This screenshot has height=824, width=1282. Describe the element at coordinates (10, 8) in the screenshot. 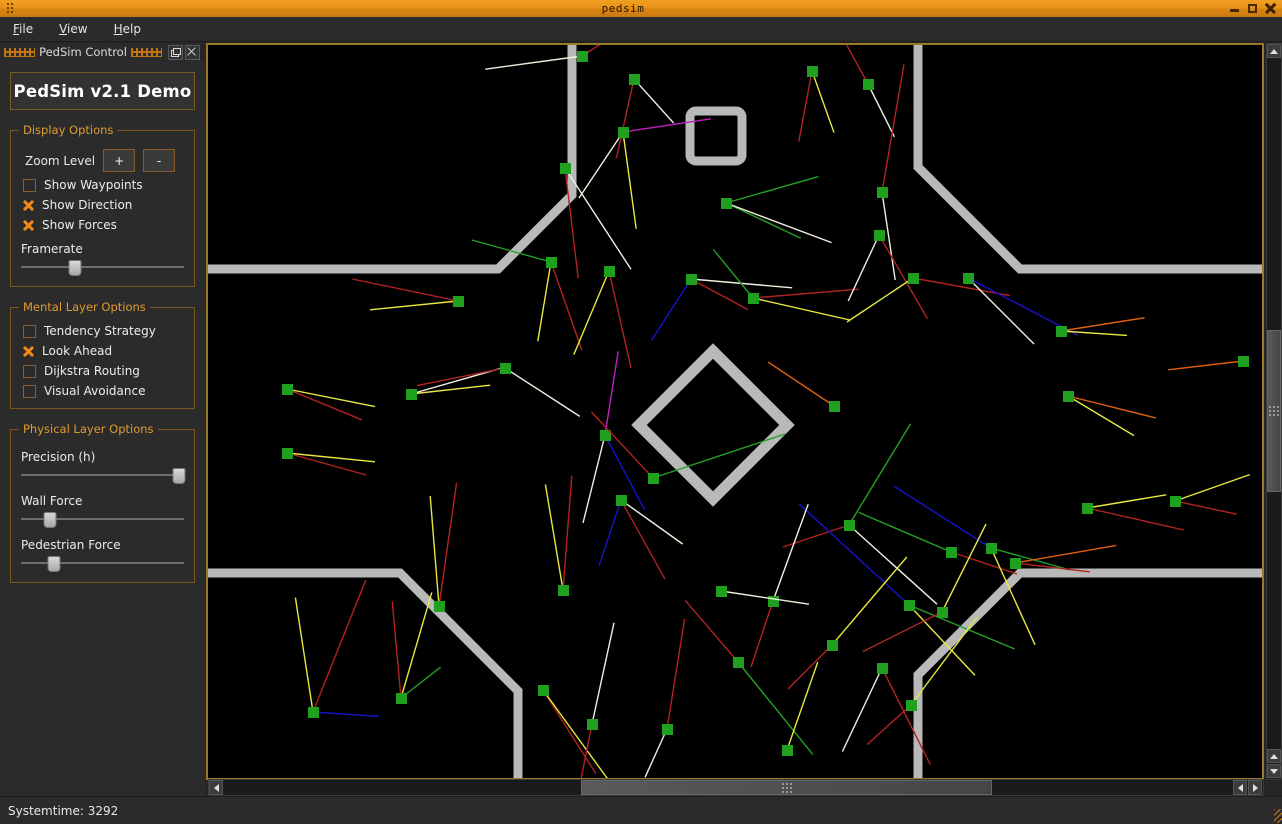

I see `window-menu-icon` at that location.